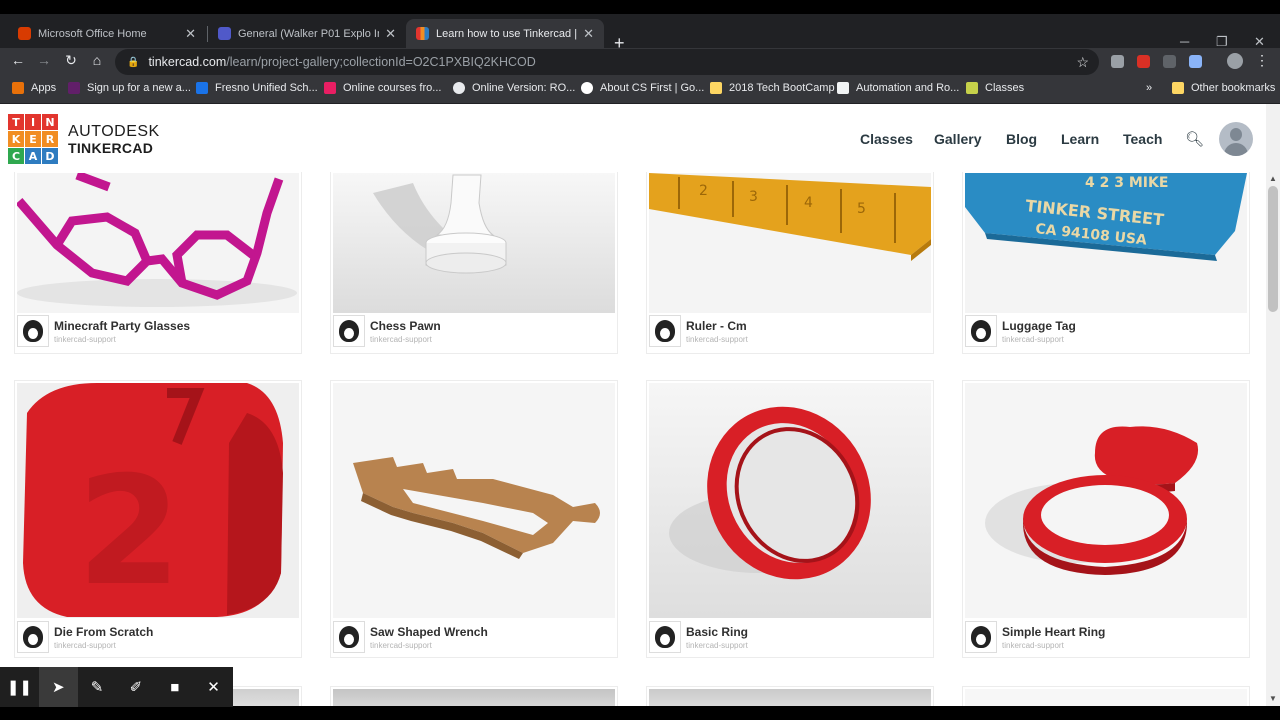 The height and width of the screenshot is (720, 1280). Describe the element at coordinates (808, 203) in the screenshot. I see `ruler-number: 4` at that location.